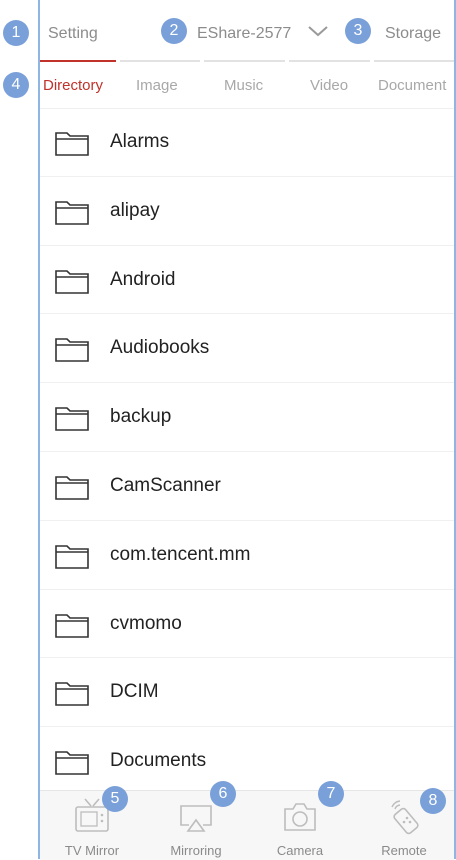 The height and width of the screenshot is (860, 456). I want to click on tab-directory: Directory, so click(73, 85).